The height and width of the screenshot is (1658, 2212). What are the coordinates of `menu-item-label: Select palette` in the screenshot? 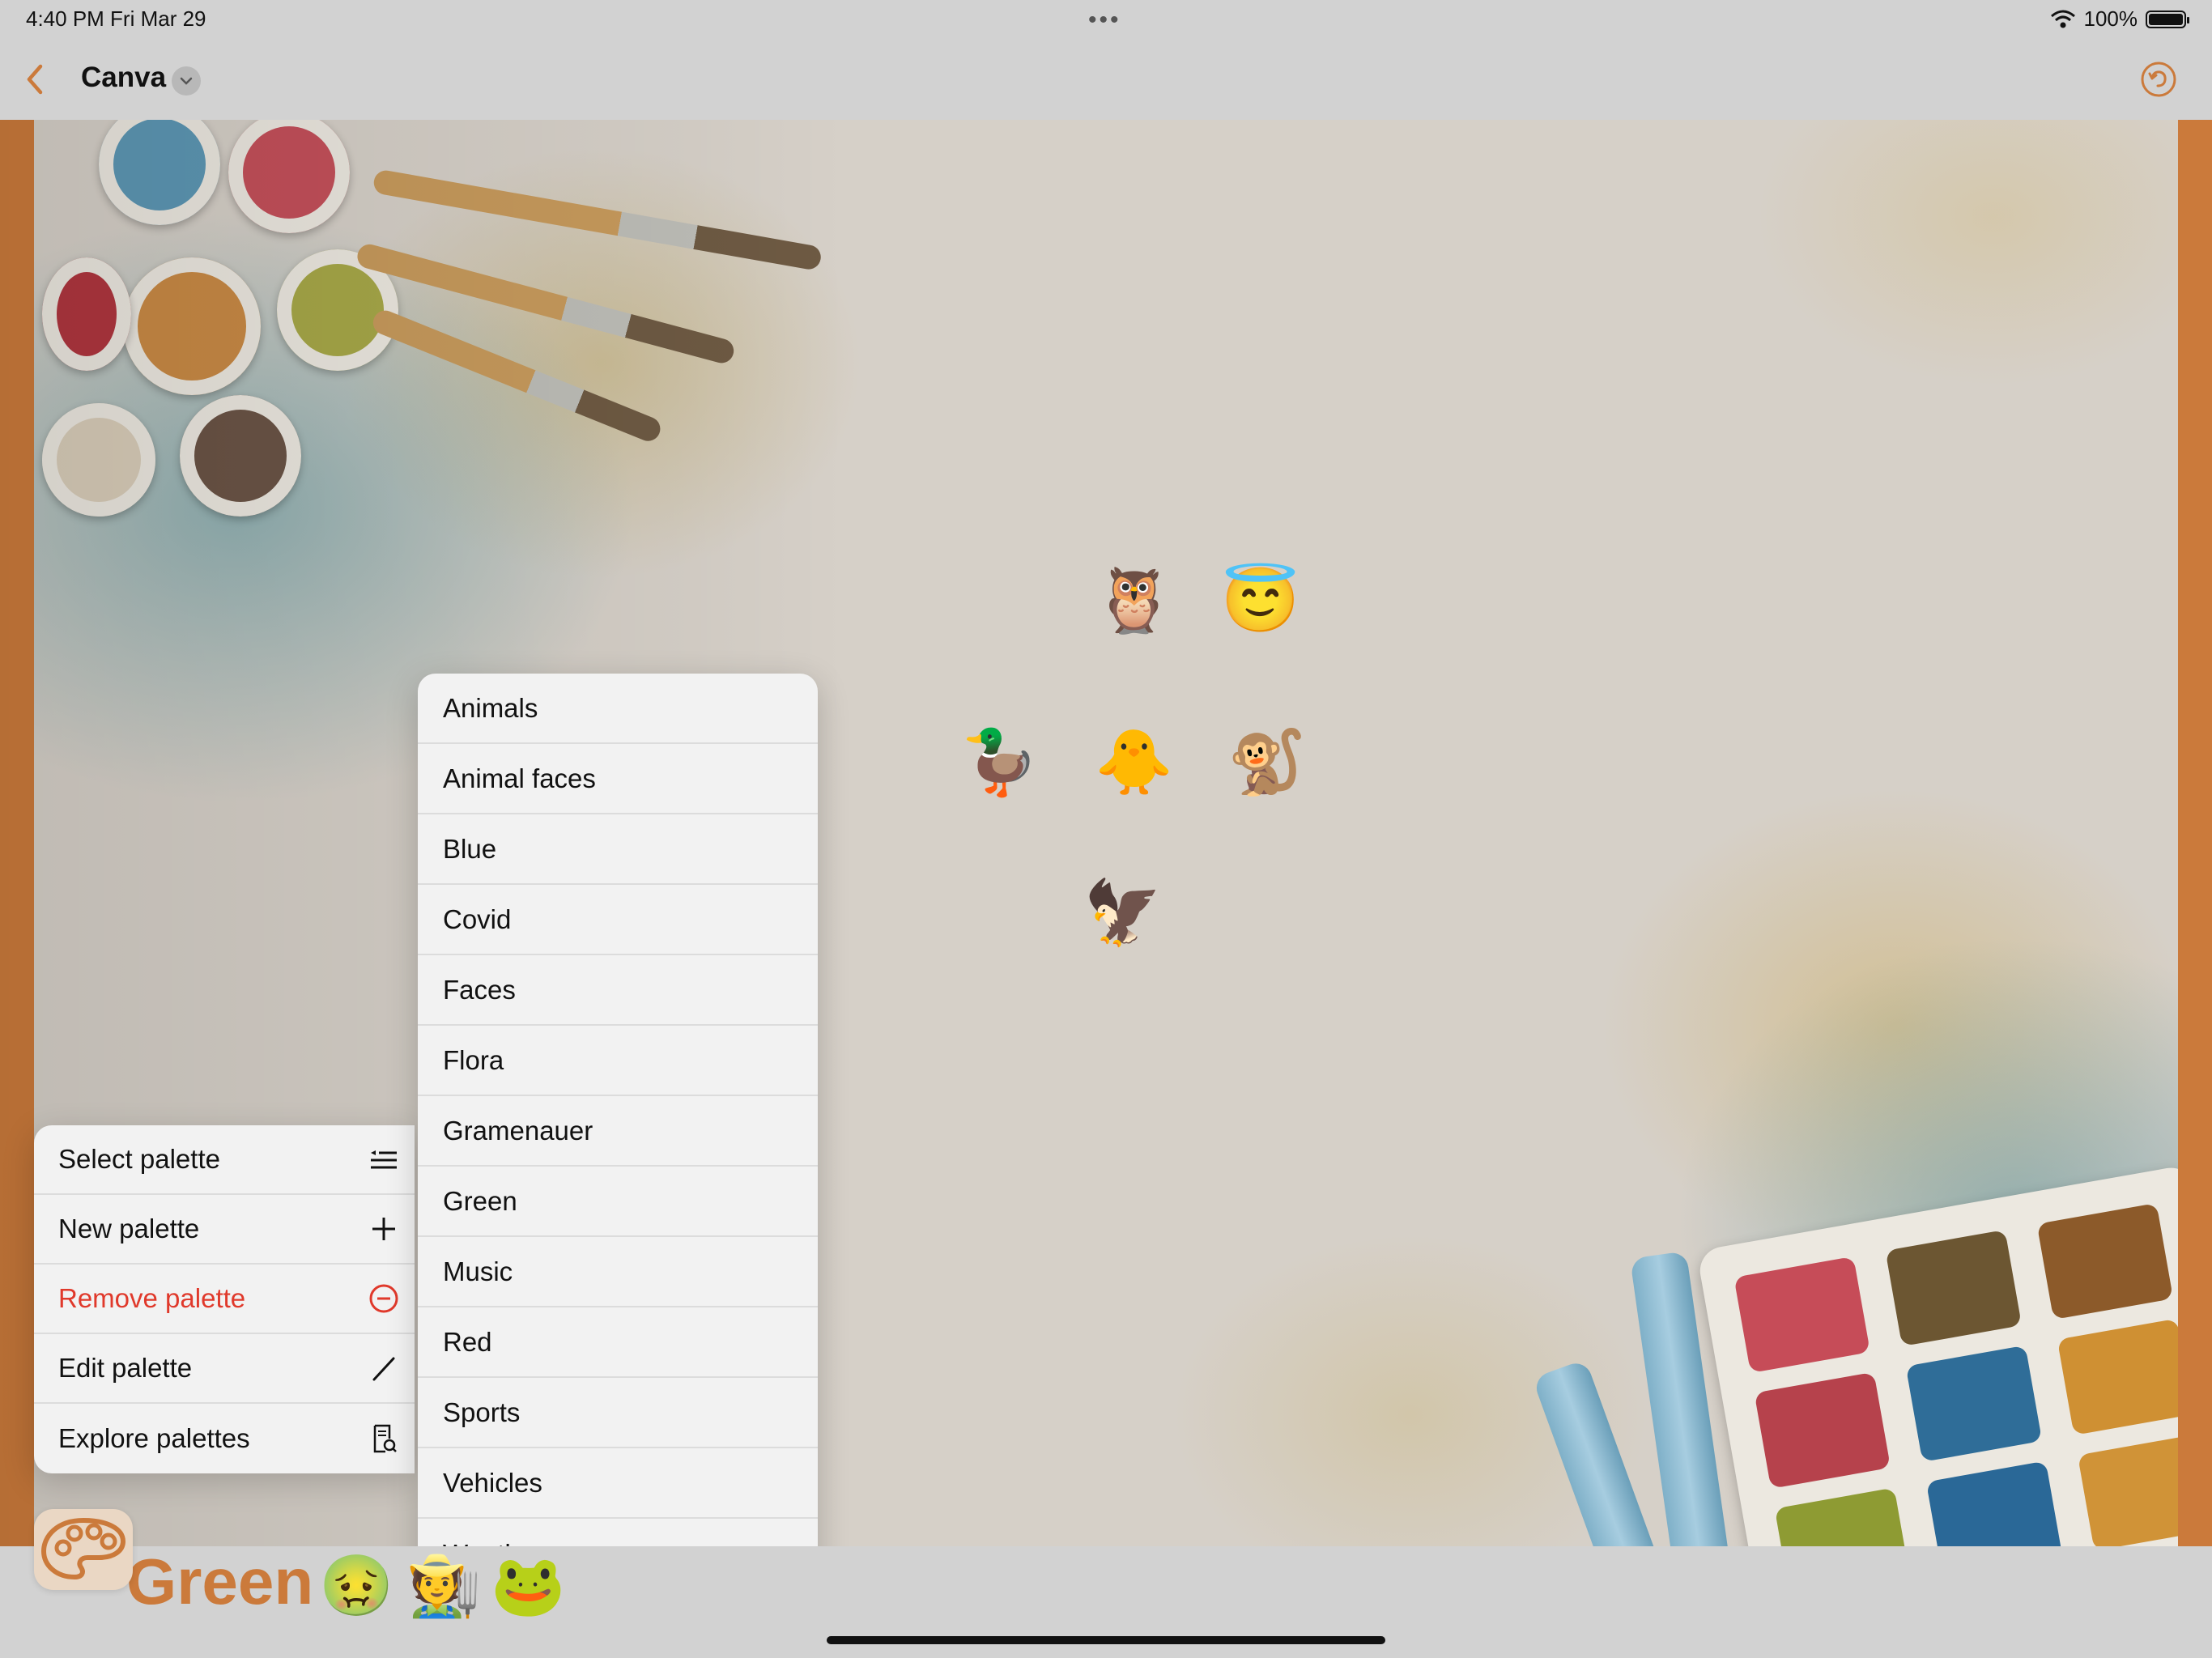 It's located at (139, 1159).